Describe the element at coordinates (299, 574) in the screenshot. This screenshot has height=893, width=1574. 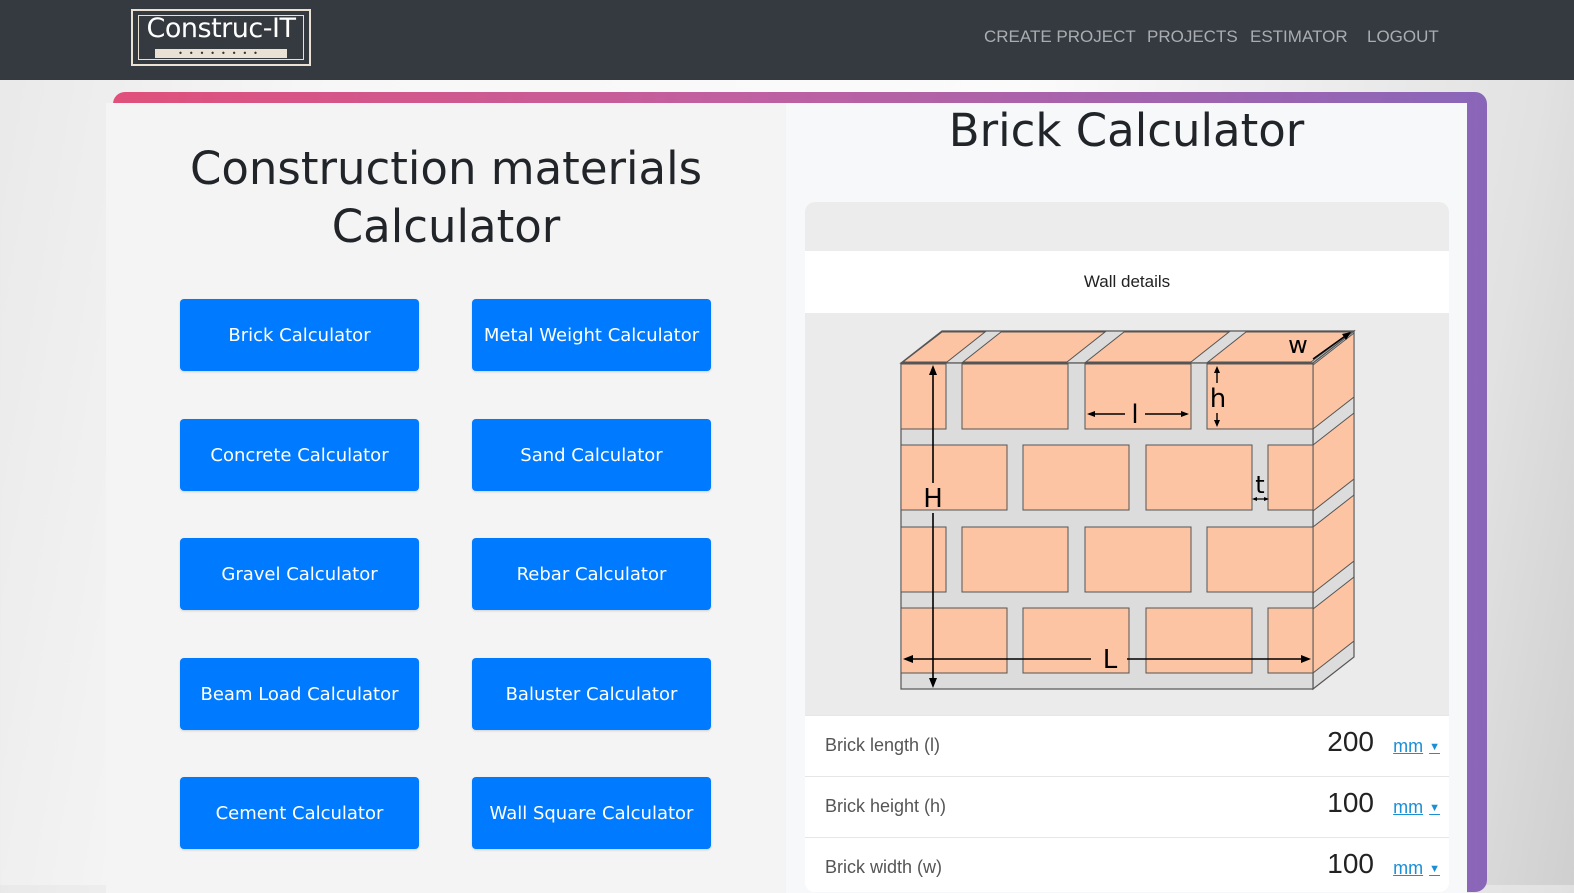
I see `gravel-calculator-button: Gravel Calculator` at that location.